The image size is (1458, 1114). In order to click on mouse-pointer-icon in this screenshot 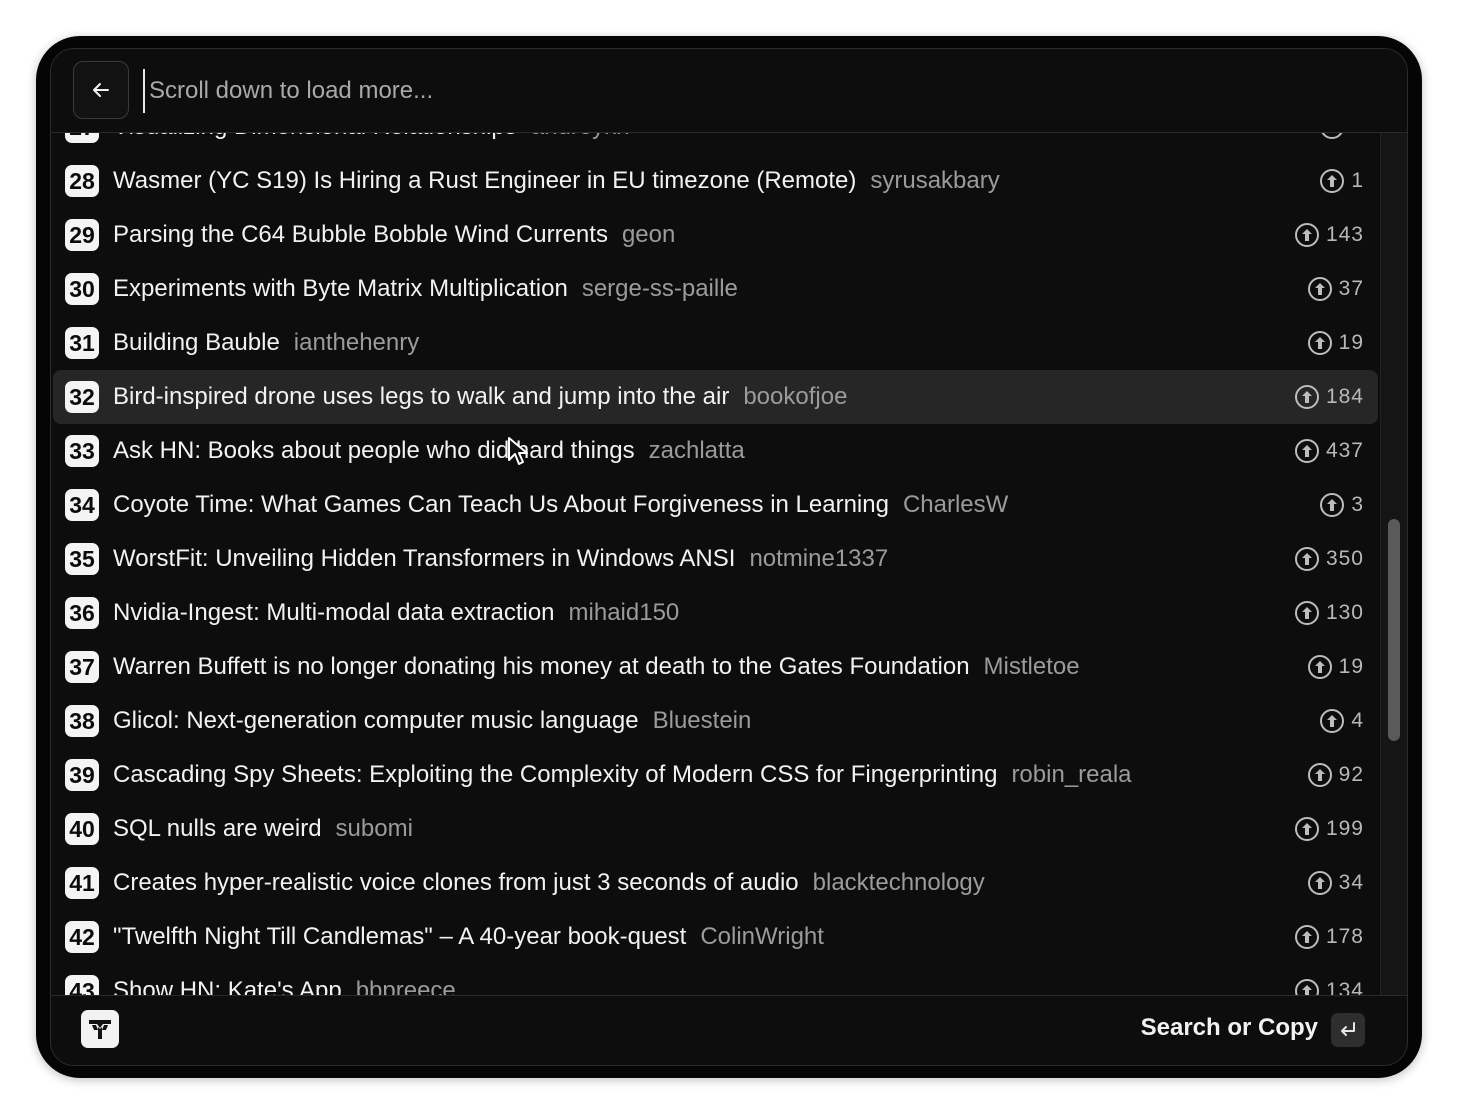, I will do `click(518, 451)`.